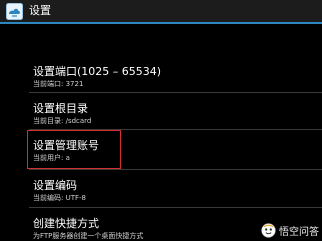  I want to click on setting-encoding: 设置编码 当前编码: UTF-8, so click(59, 191).